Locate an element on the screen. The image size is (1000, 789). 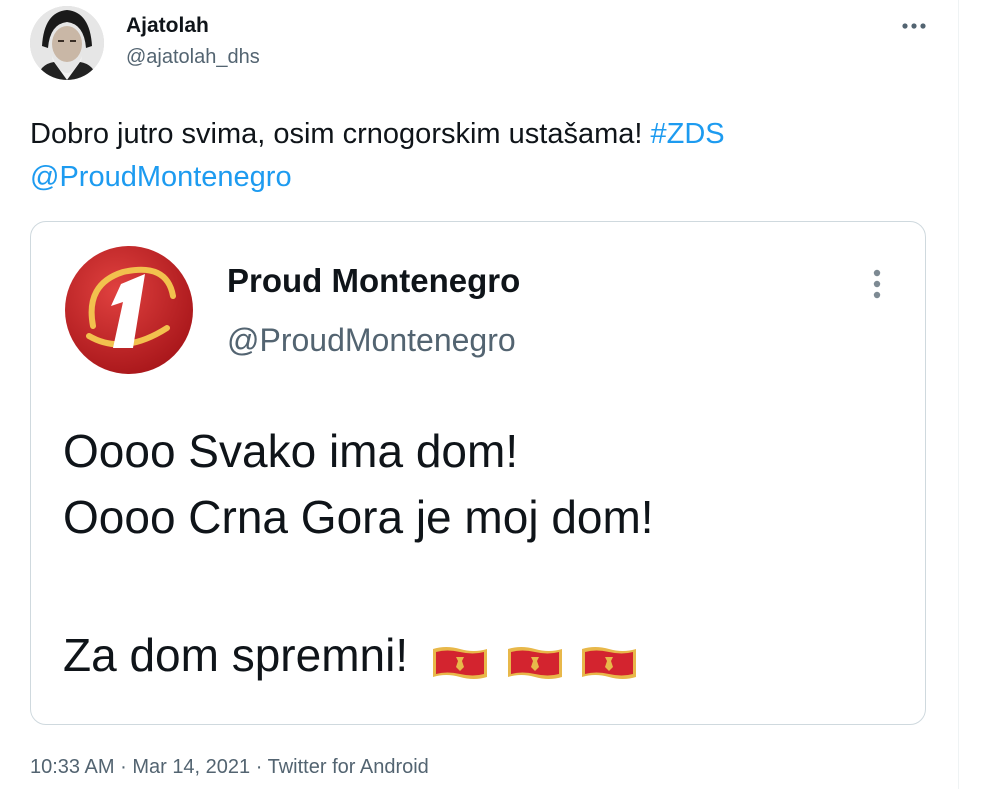
author-avatar is located at coordinates (67, 43).